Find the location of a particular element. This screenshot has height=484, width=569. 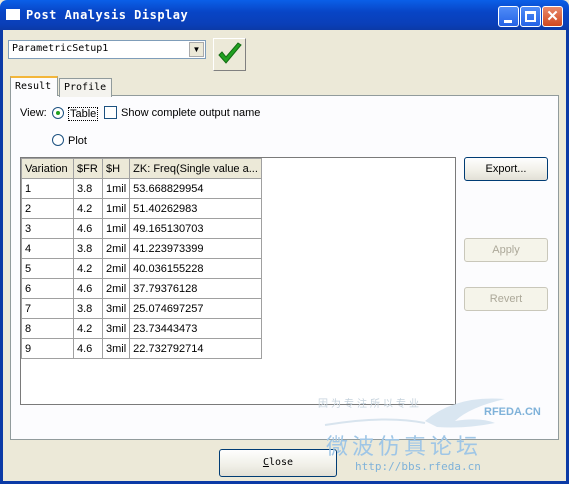

apply-setup-button is located at coordinates (229, 54).